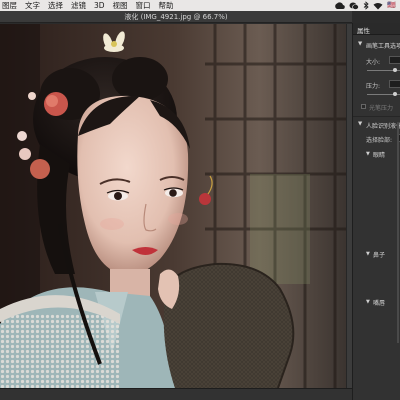 The width and height of the screenshot is (400, 400). Describe the element at coordinates (379, 140) in the screenshot. I see `select-face-label: 选择脸部:` at that location.